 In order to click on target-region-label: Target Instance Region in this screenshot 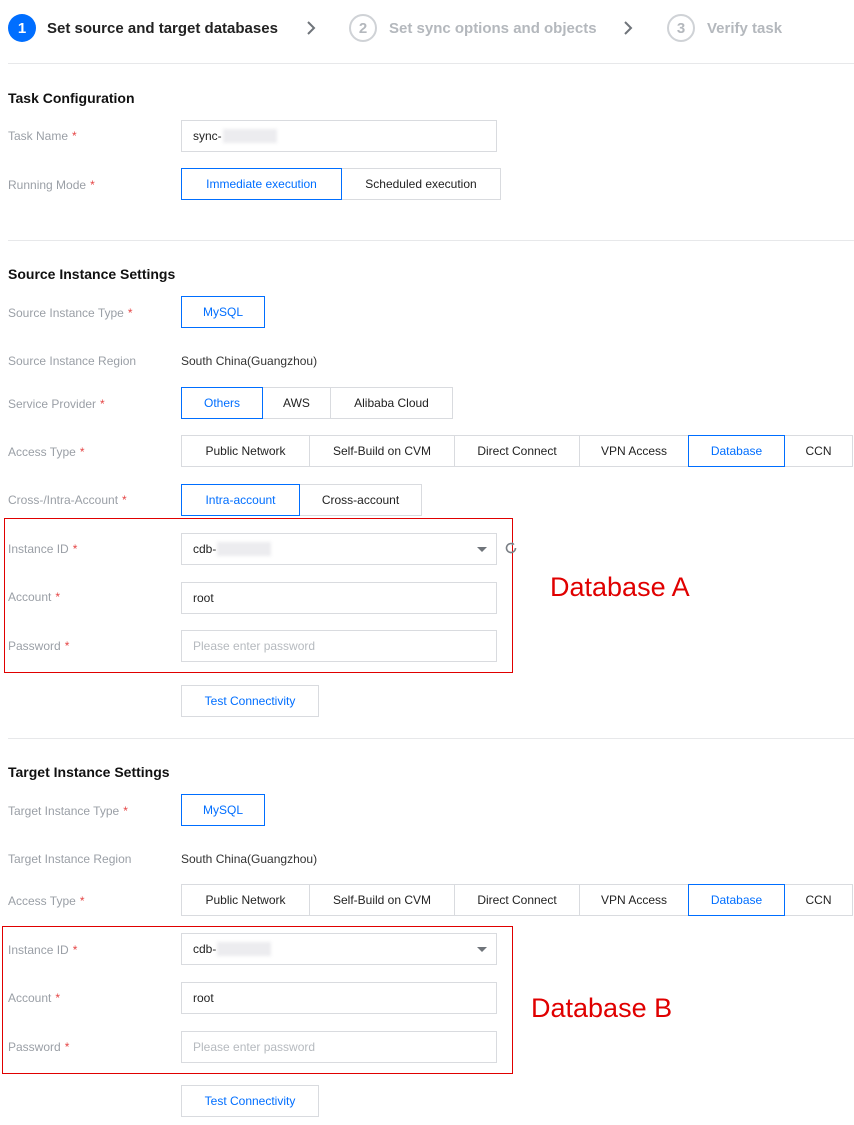, I will do `click(70, 859)`.